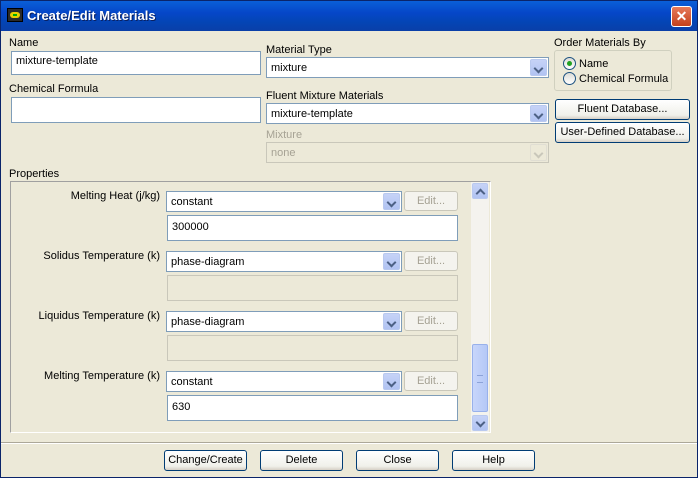 The image size is (698, 478). I want to click on melting-heat-method-dropdown: constant, so click(284, 201).